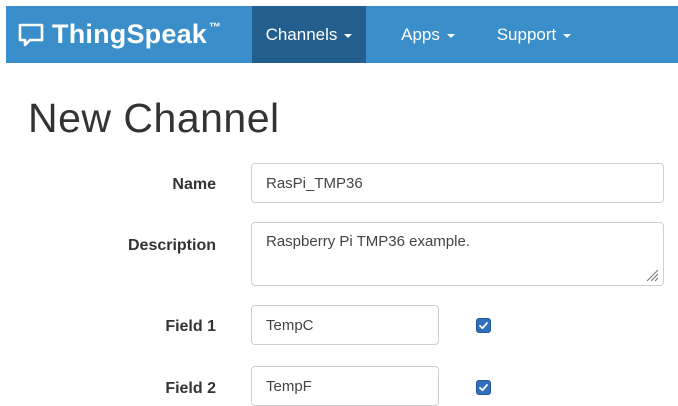 This screenshot has height=406, width=678. I want to click on description-textarea: Raspberry Pi TMP36 example., so click(457, 254).